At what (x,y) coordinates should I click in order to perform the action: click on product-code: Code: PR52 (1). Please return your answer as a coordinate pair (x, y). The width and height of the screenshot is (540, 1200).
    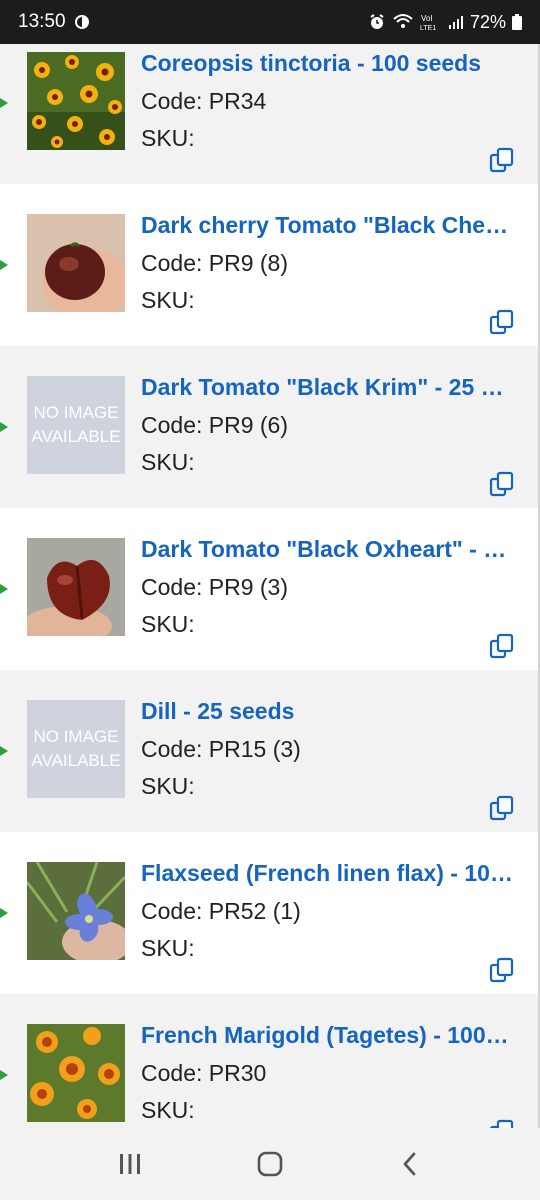
    Looking at the image, I should click on (221, 911).